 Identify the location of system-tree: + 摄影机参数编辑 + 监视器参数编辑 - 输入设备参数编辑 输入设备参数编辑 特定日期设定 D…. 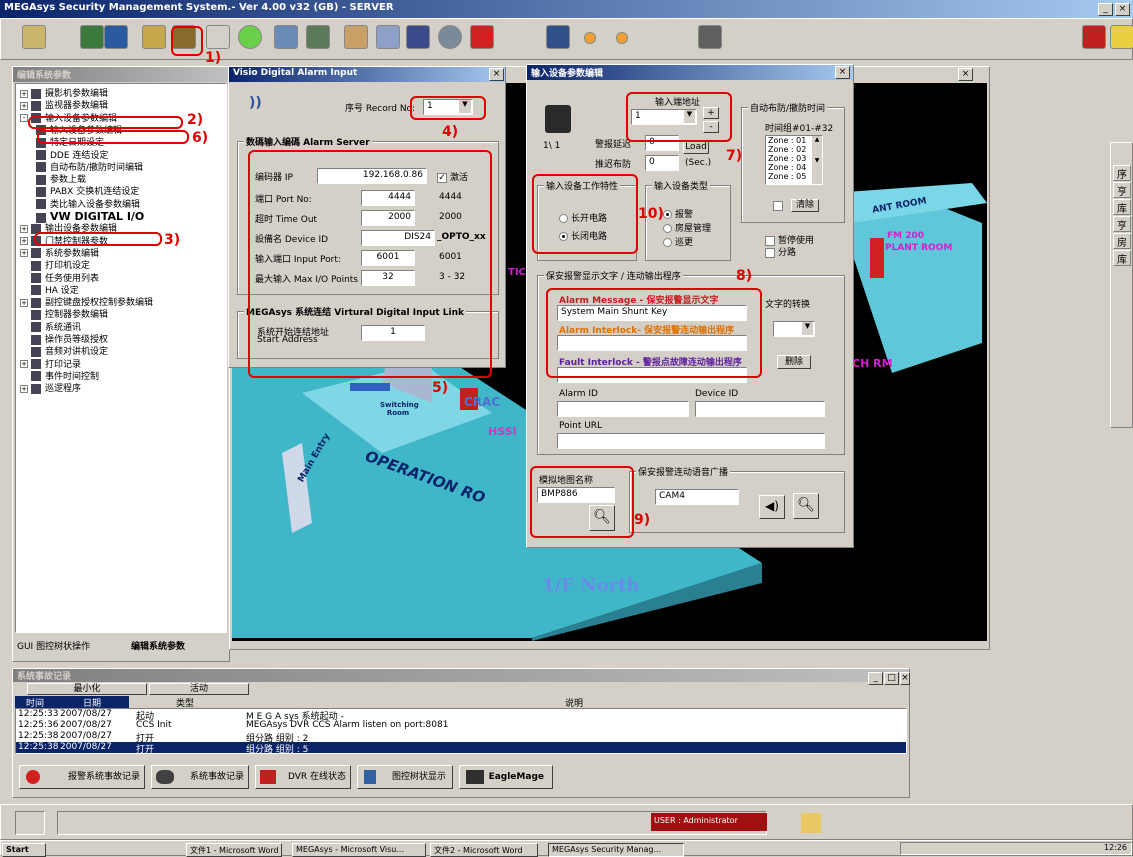
(121, 358).